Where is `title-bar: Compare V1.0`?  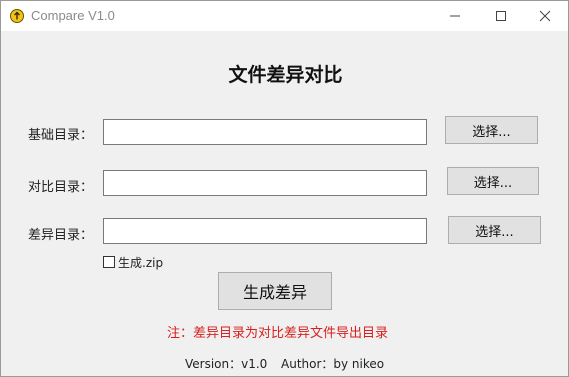
title-bar: Compare V1.0 is located at coordinates (284, 16).